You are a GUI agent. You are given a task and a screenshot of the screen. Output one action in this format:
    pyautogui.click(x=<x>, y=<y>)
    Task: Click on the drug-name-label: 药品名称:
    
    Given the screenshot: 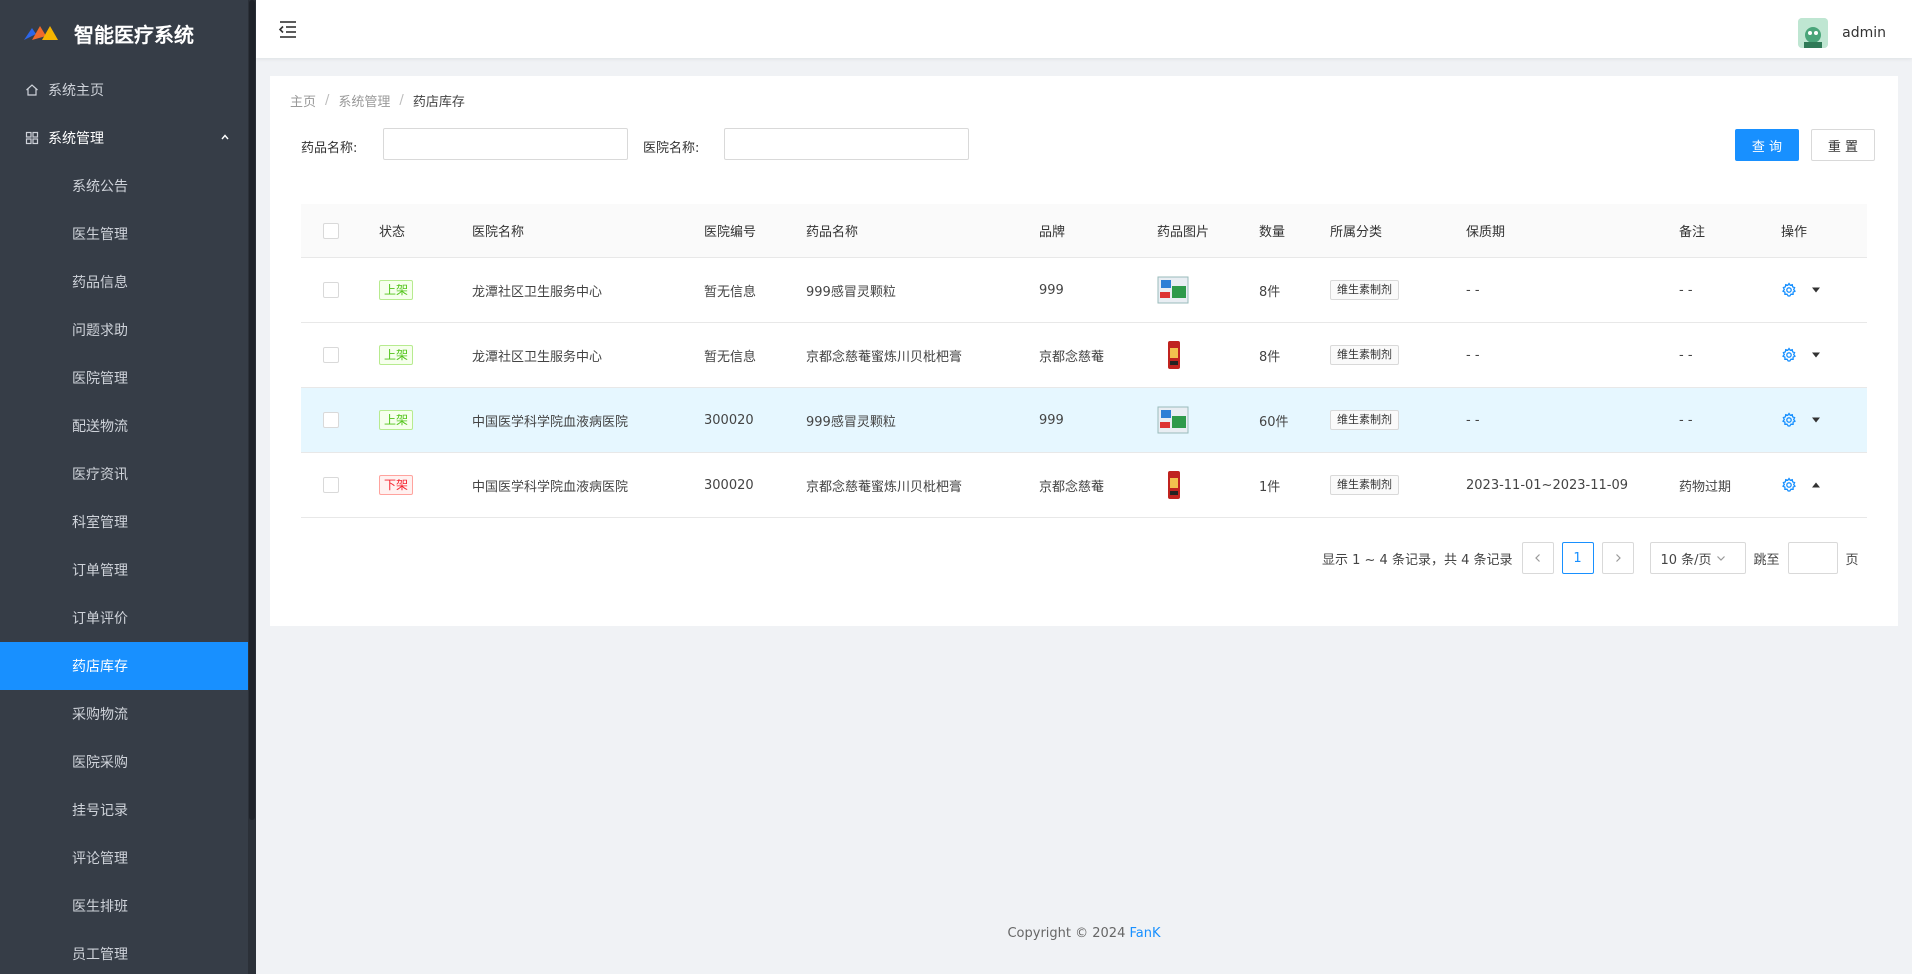 What is the action you would take?
    pyautogui.click(x=329, y=148)
    